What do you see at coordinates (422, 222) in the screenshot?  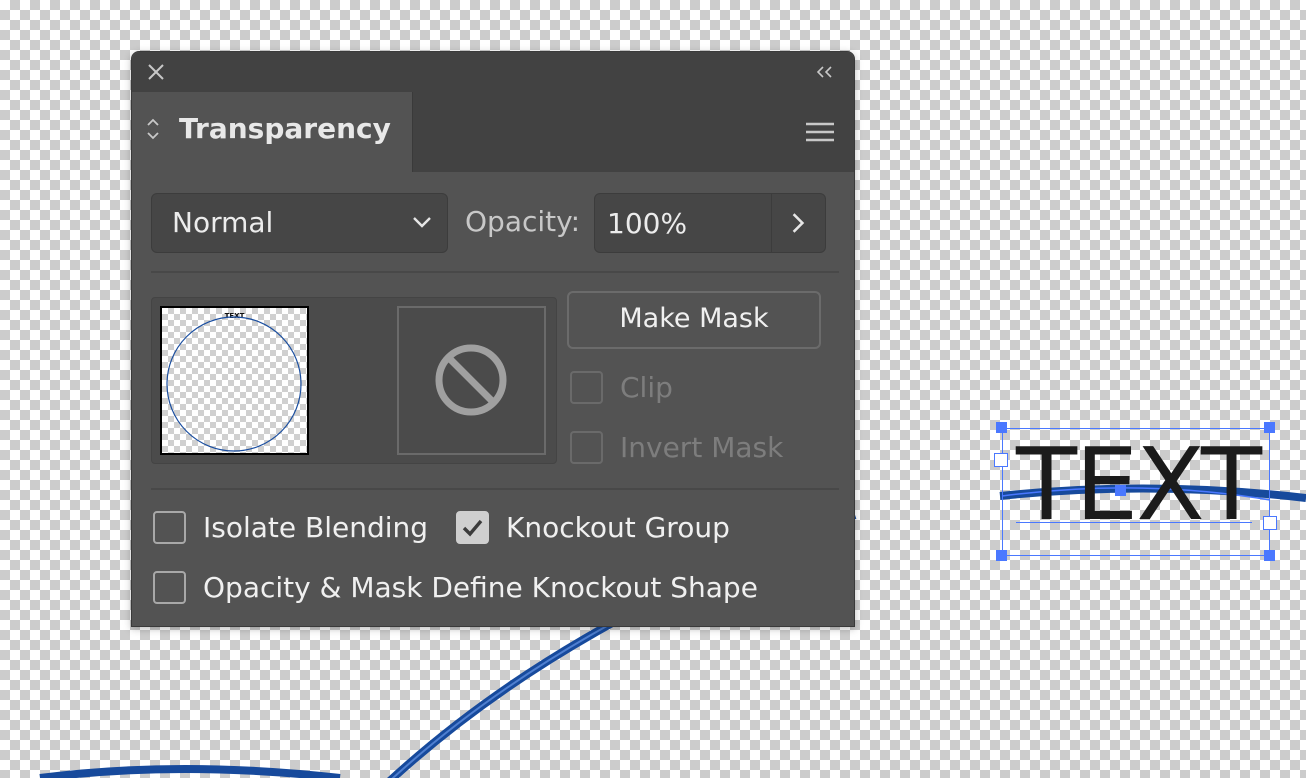 I see `chevron-down-icon` at bounding box center [422, 222].